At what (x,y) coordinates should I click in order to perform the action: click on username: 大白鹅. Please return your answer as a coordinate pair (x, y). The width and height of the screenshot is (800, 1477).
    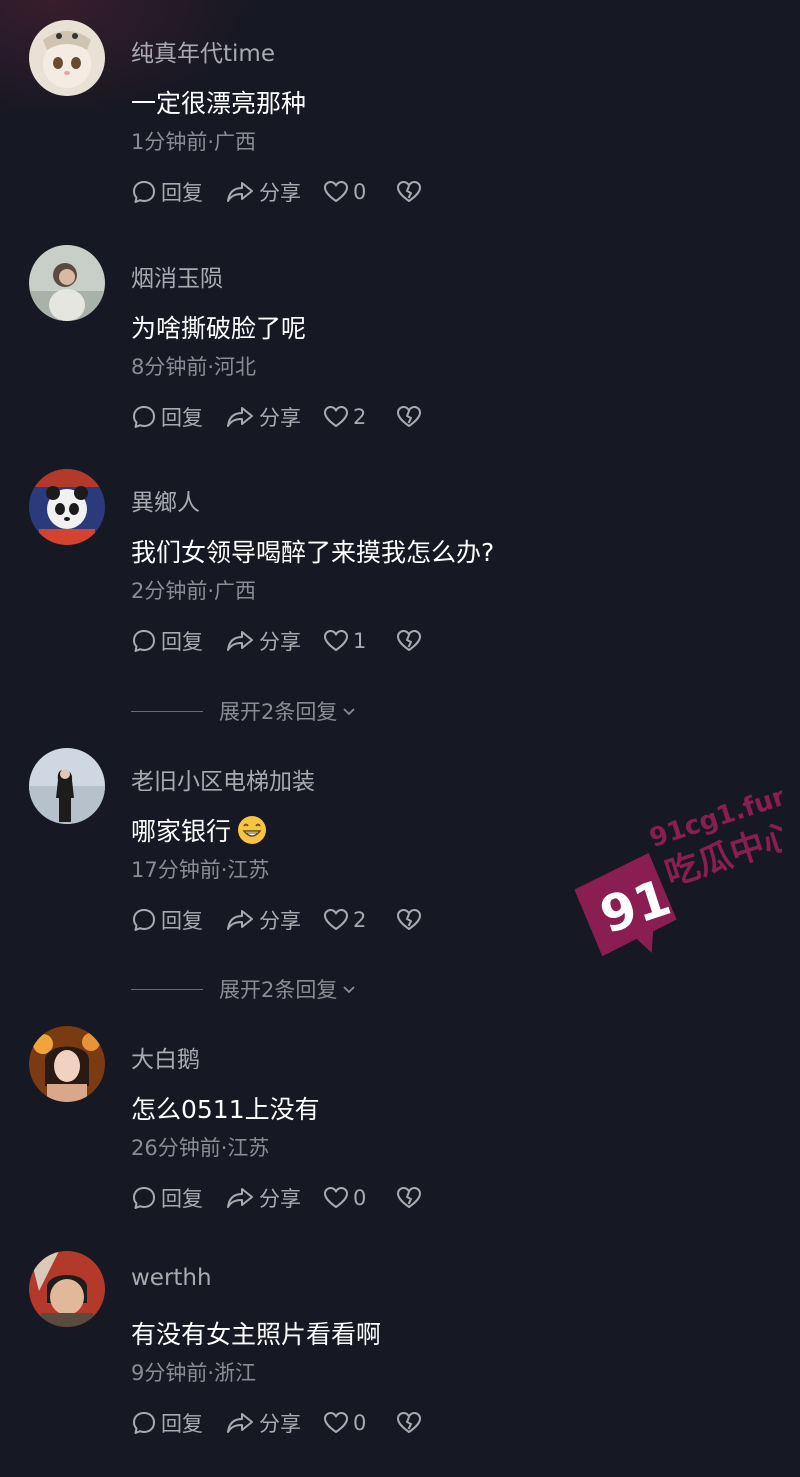
    Looking at the image, I should click on (165, 1057).